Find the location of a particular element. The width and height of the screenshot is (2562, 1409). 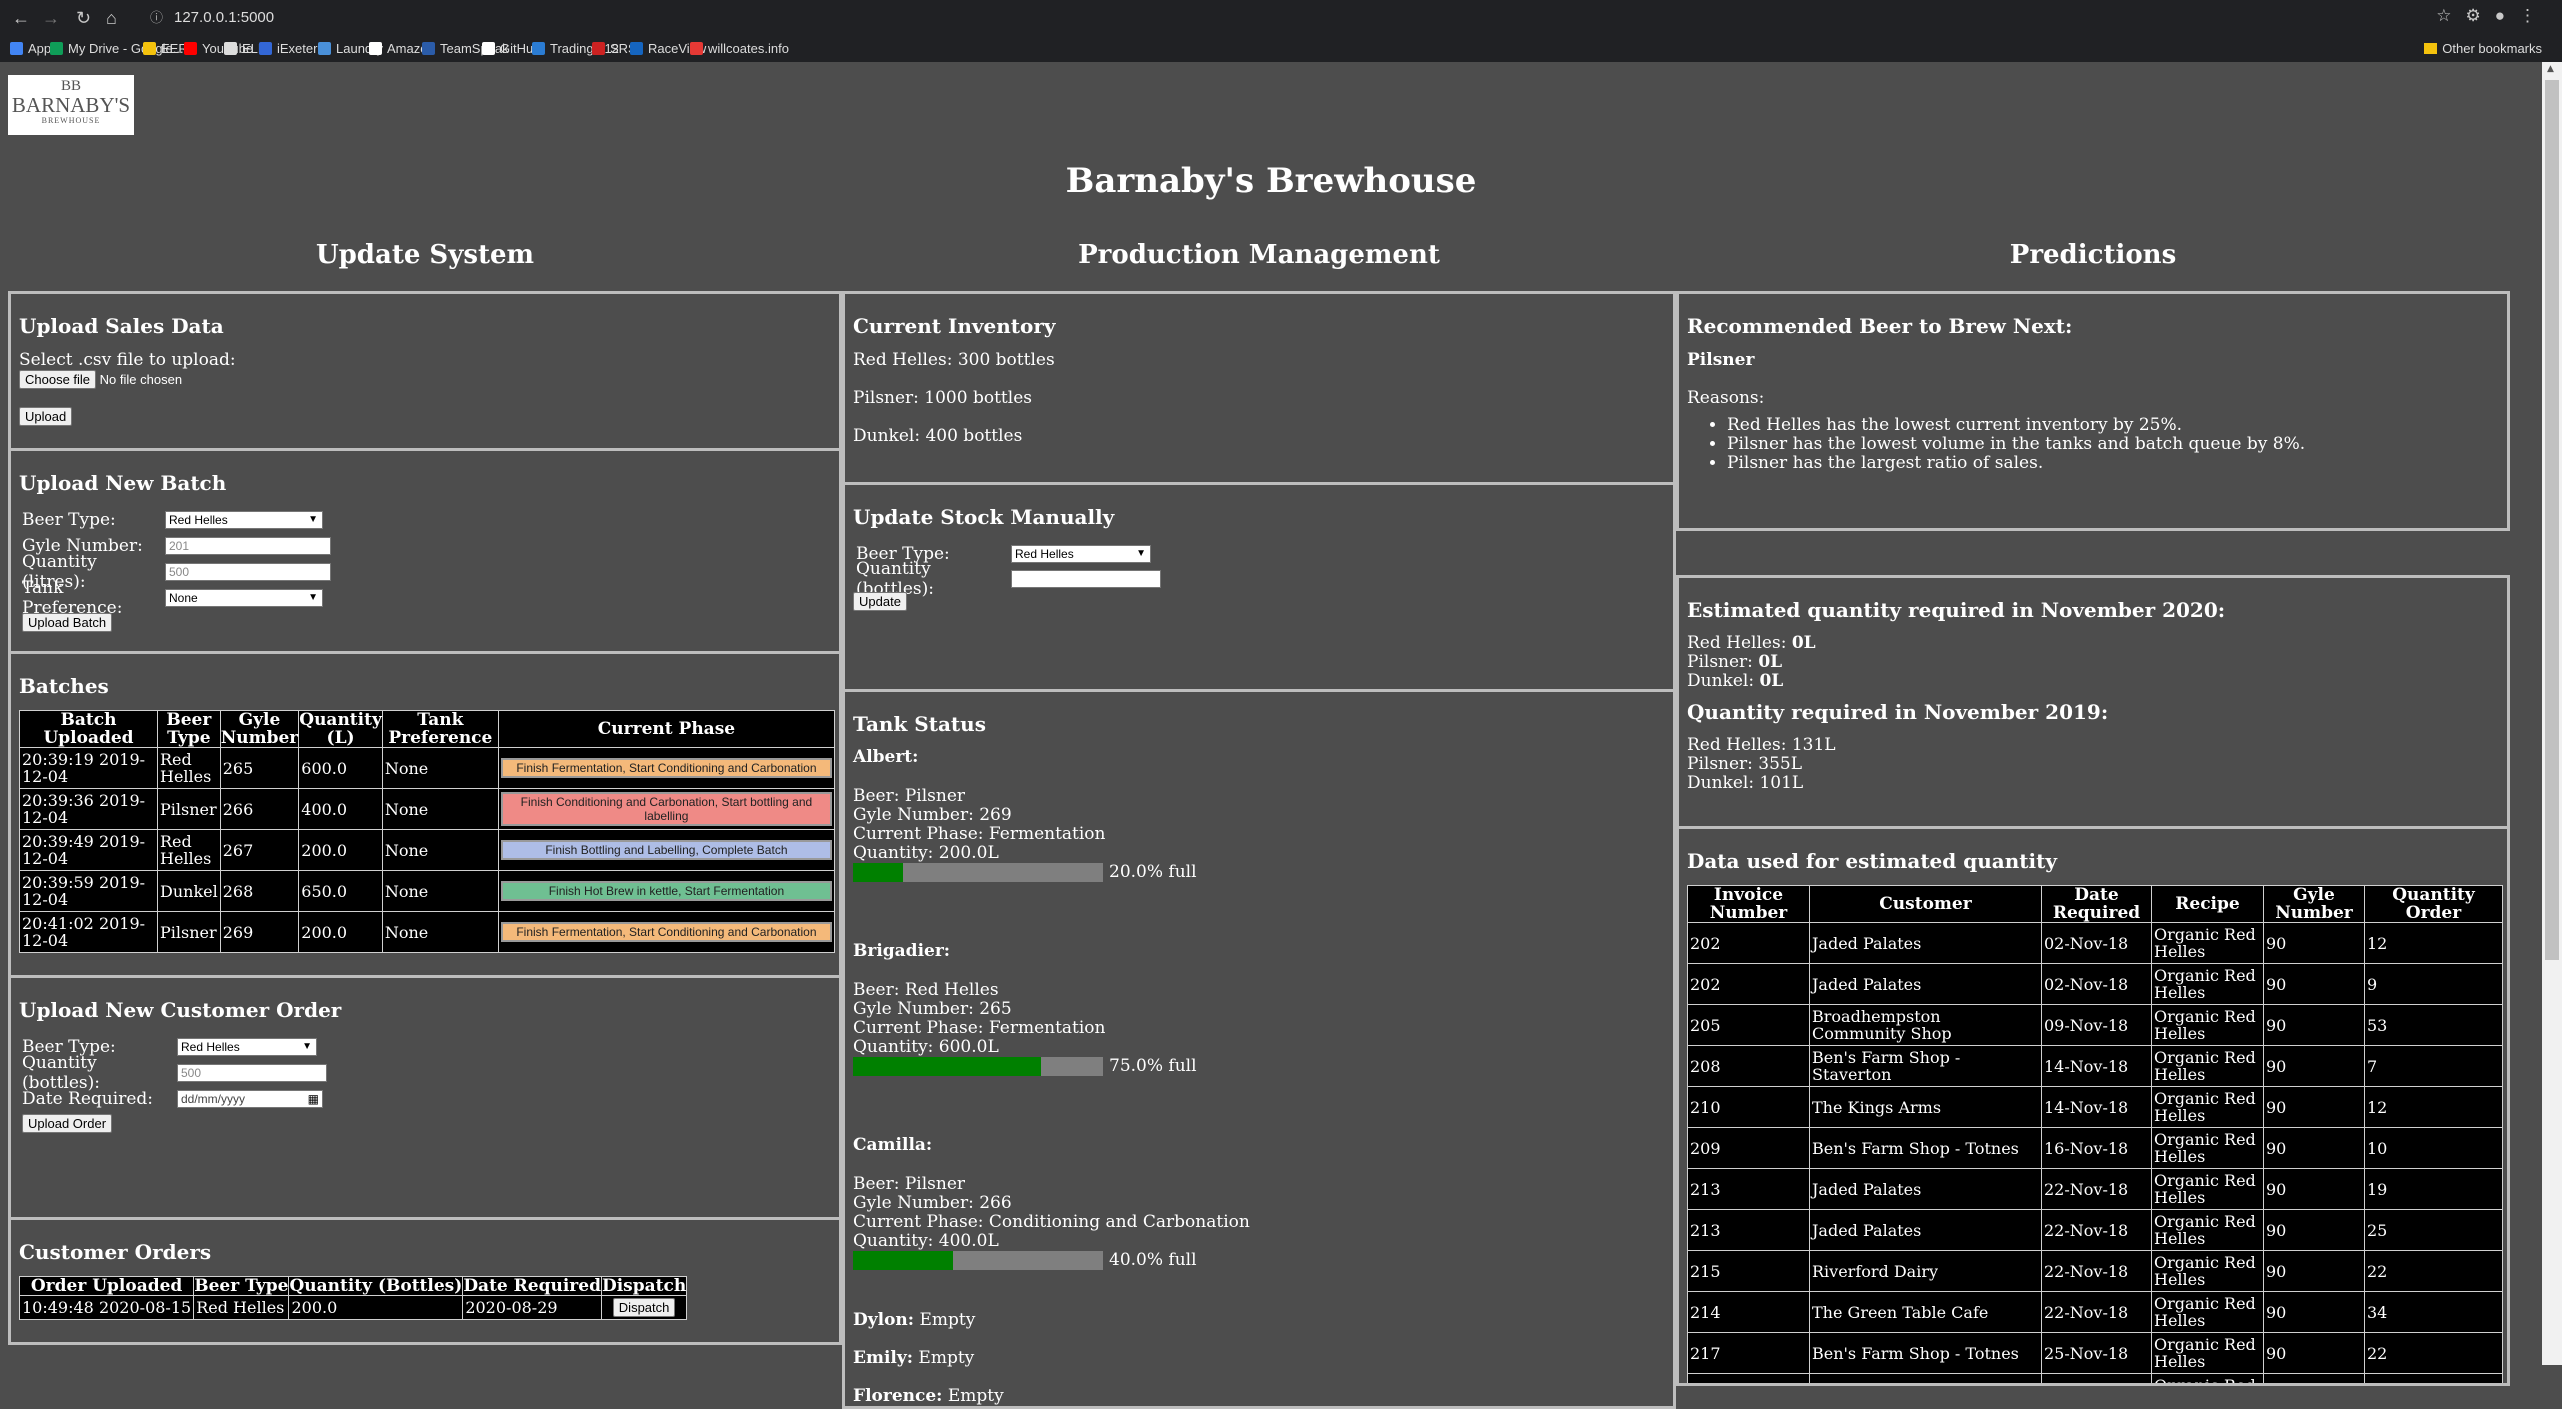

table-cell: 268 is located at coordinates (259, 891).